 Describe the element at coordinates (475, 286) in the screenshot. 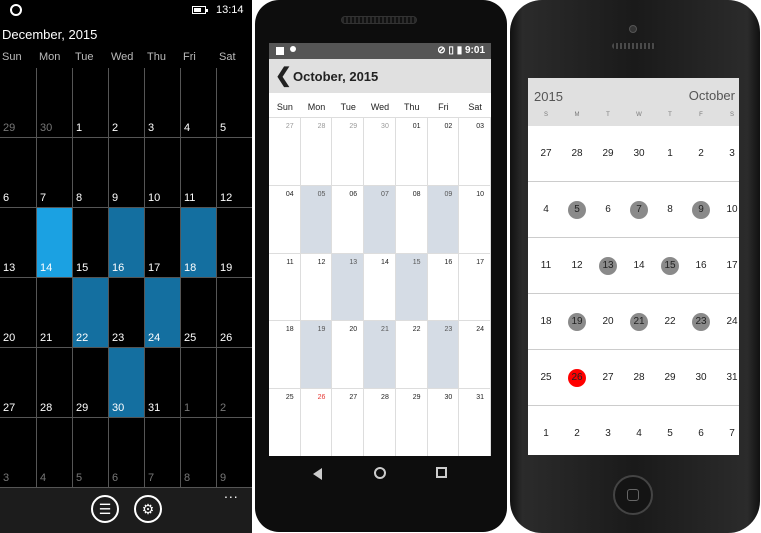

I see `android-day-cell: 17` at that location.